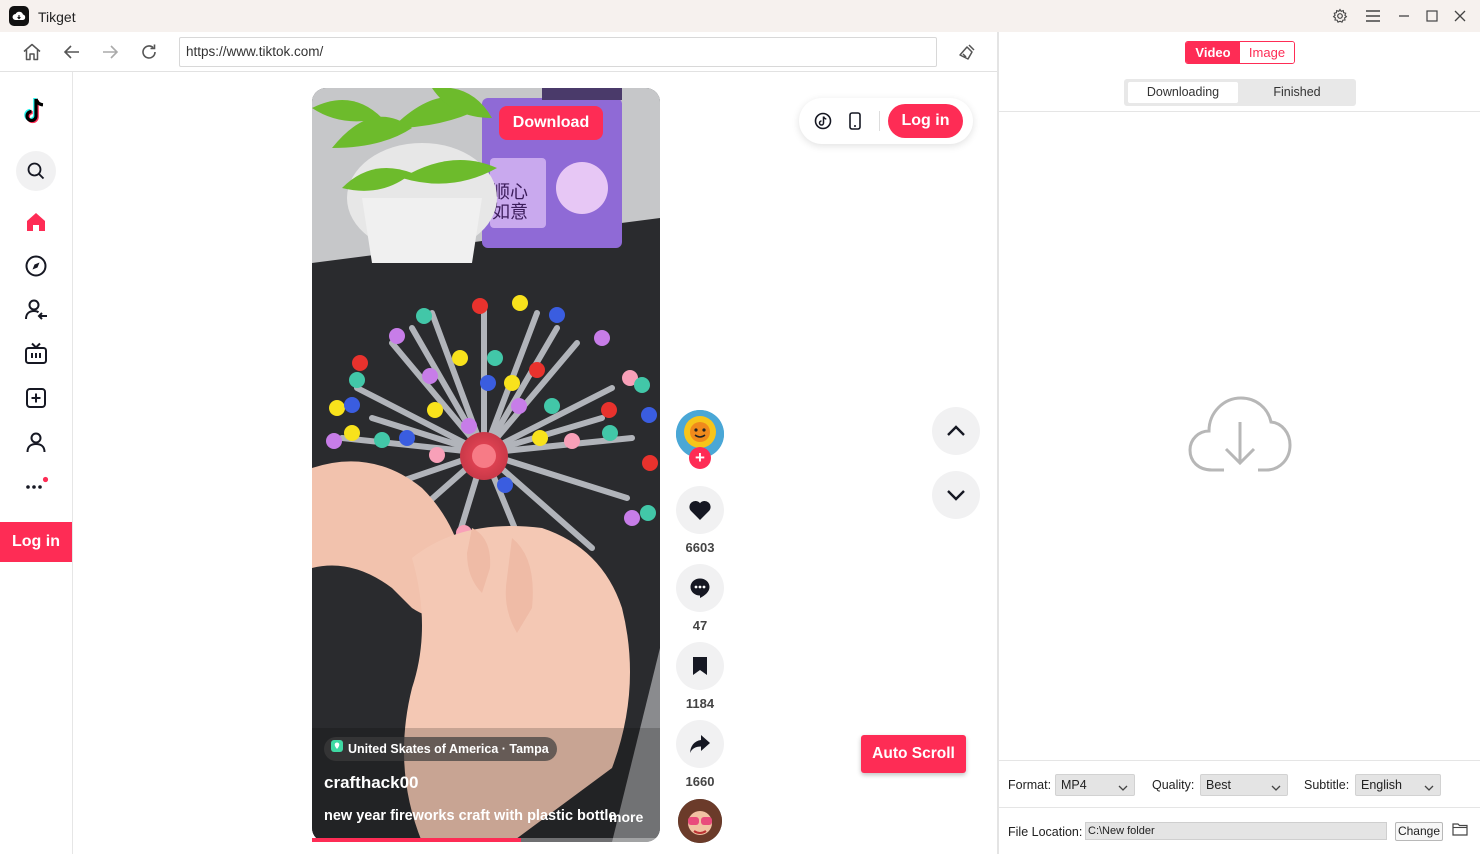  Describe the element at coordinates (1183, 92) in the screenshot. I see `tab-downloading: Downloading` at that location.